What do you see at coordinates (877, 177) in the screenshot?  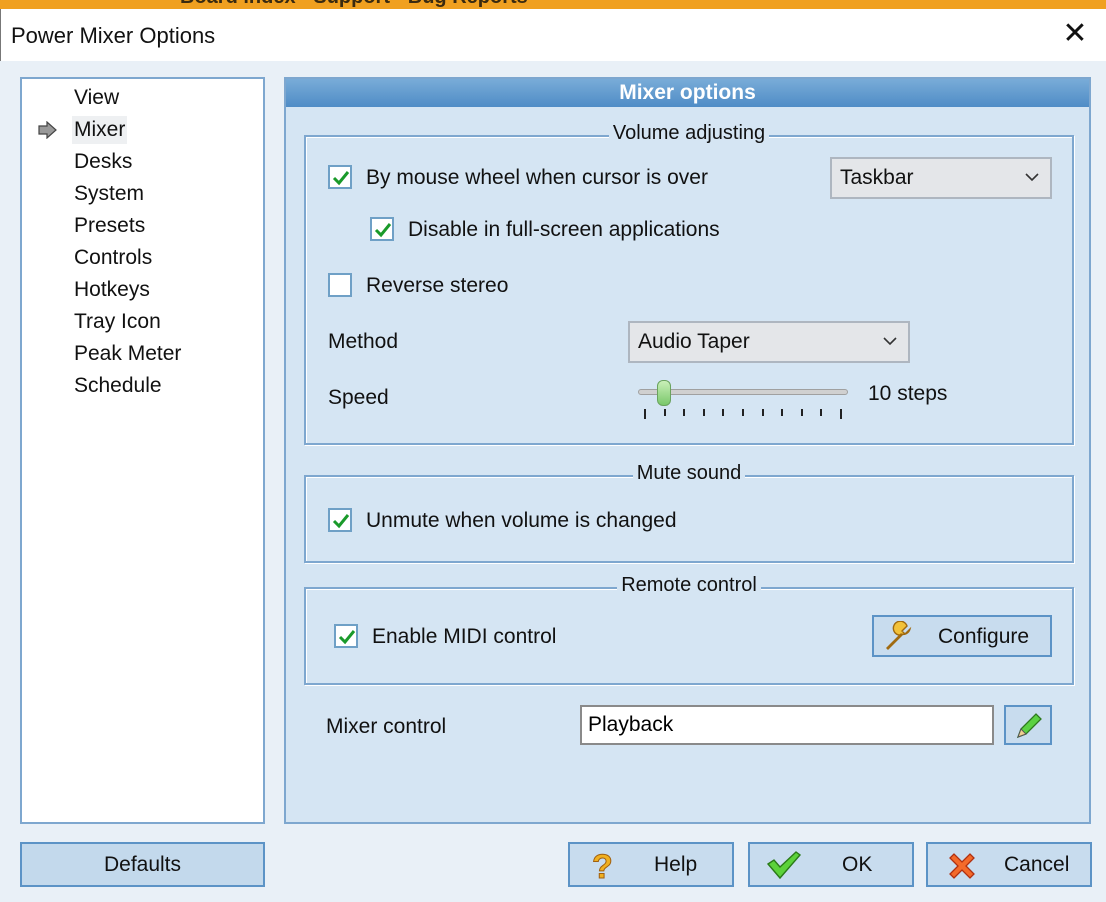 I see `dropdown-value: Taskbar` at bounding box center [877, 177].